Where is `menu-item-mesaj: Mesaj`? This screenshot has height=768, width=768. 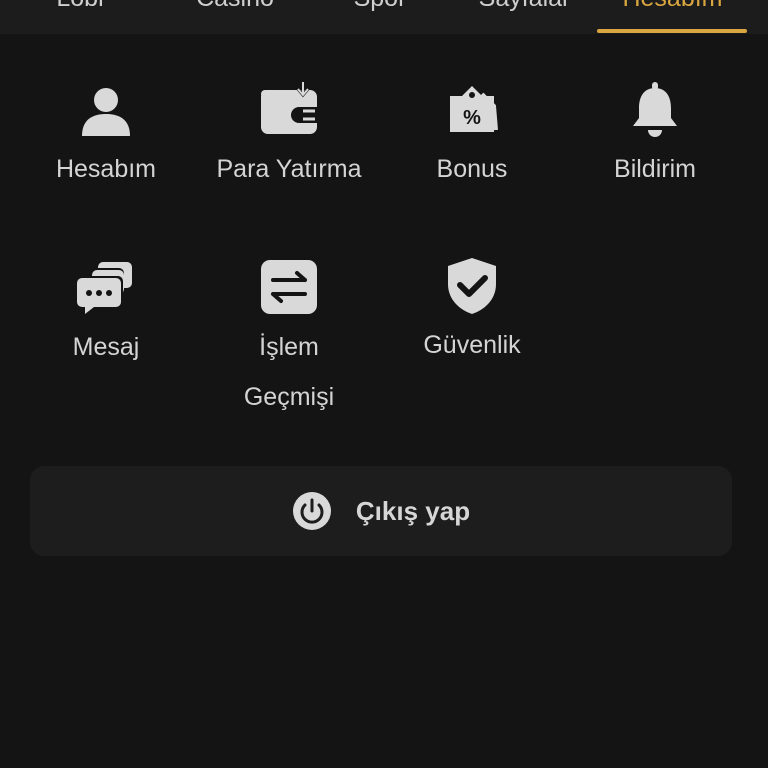
menu-item-mesaj: Mesaj is located at coordinates (106, 315).